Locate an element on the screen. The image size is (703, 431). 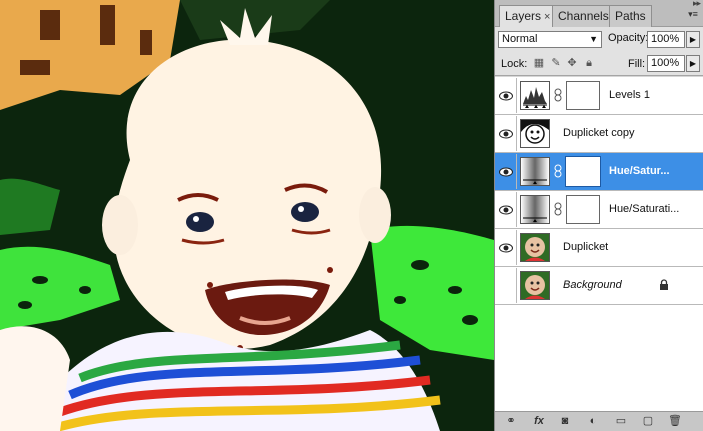
layer-name: Duplicket copy is located at coordinates (599, 133).